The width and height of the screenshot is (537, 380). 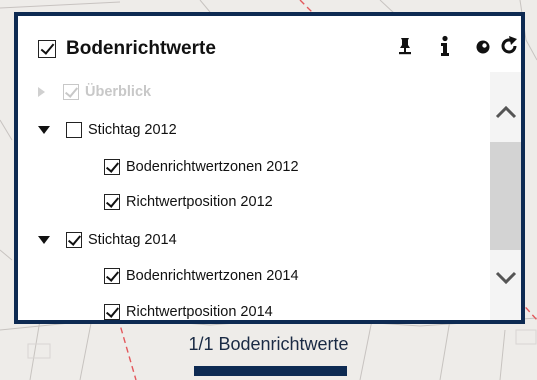 I want to click on expand-arrow-icon, so click(x=41, y=92).